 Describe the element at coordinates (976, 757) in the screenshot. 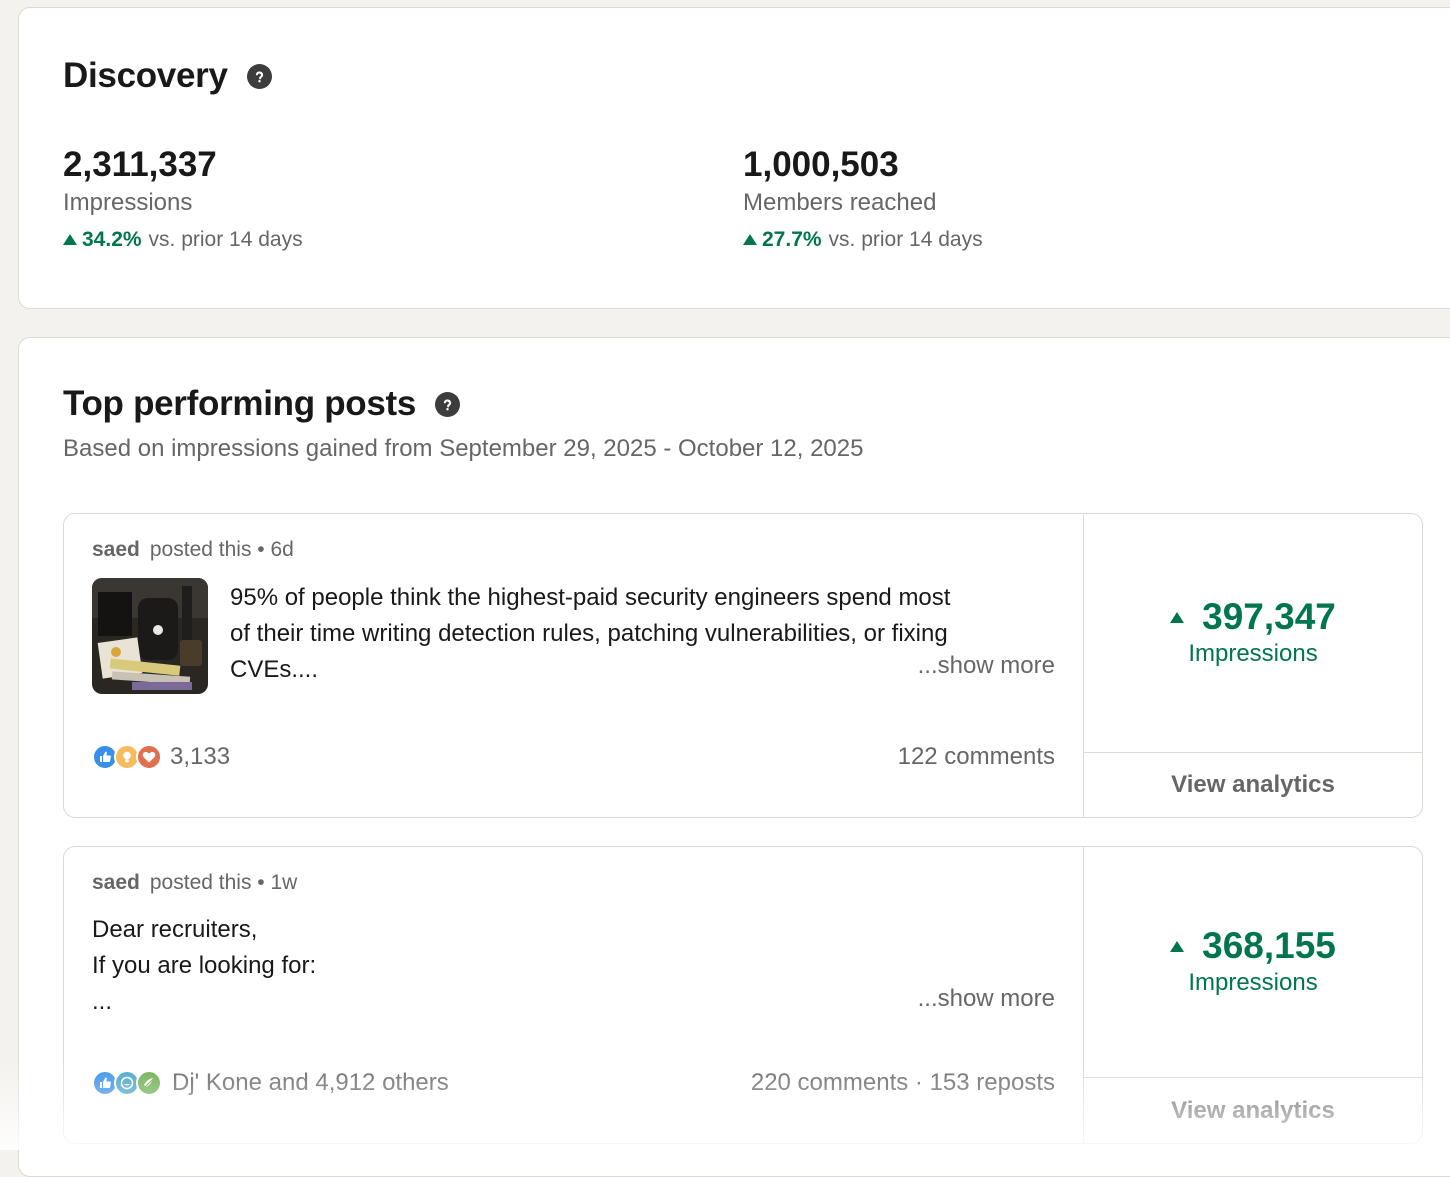

I see `comments-count: 122 comments` at that location.